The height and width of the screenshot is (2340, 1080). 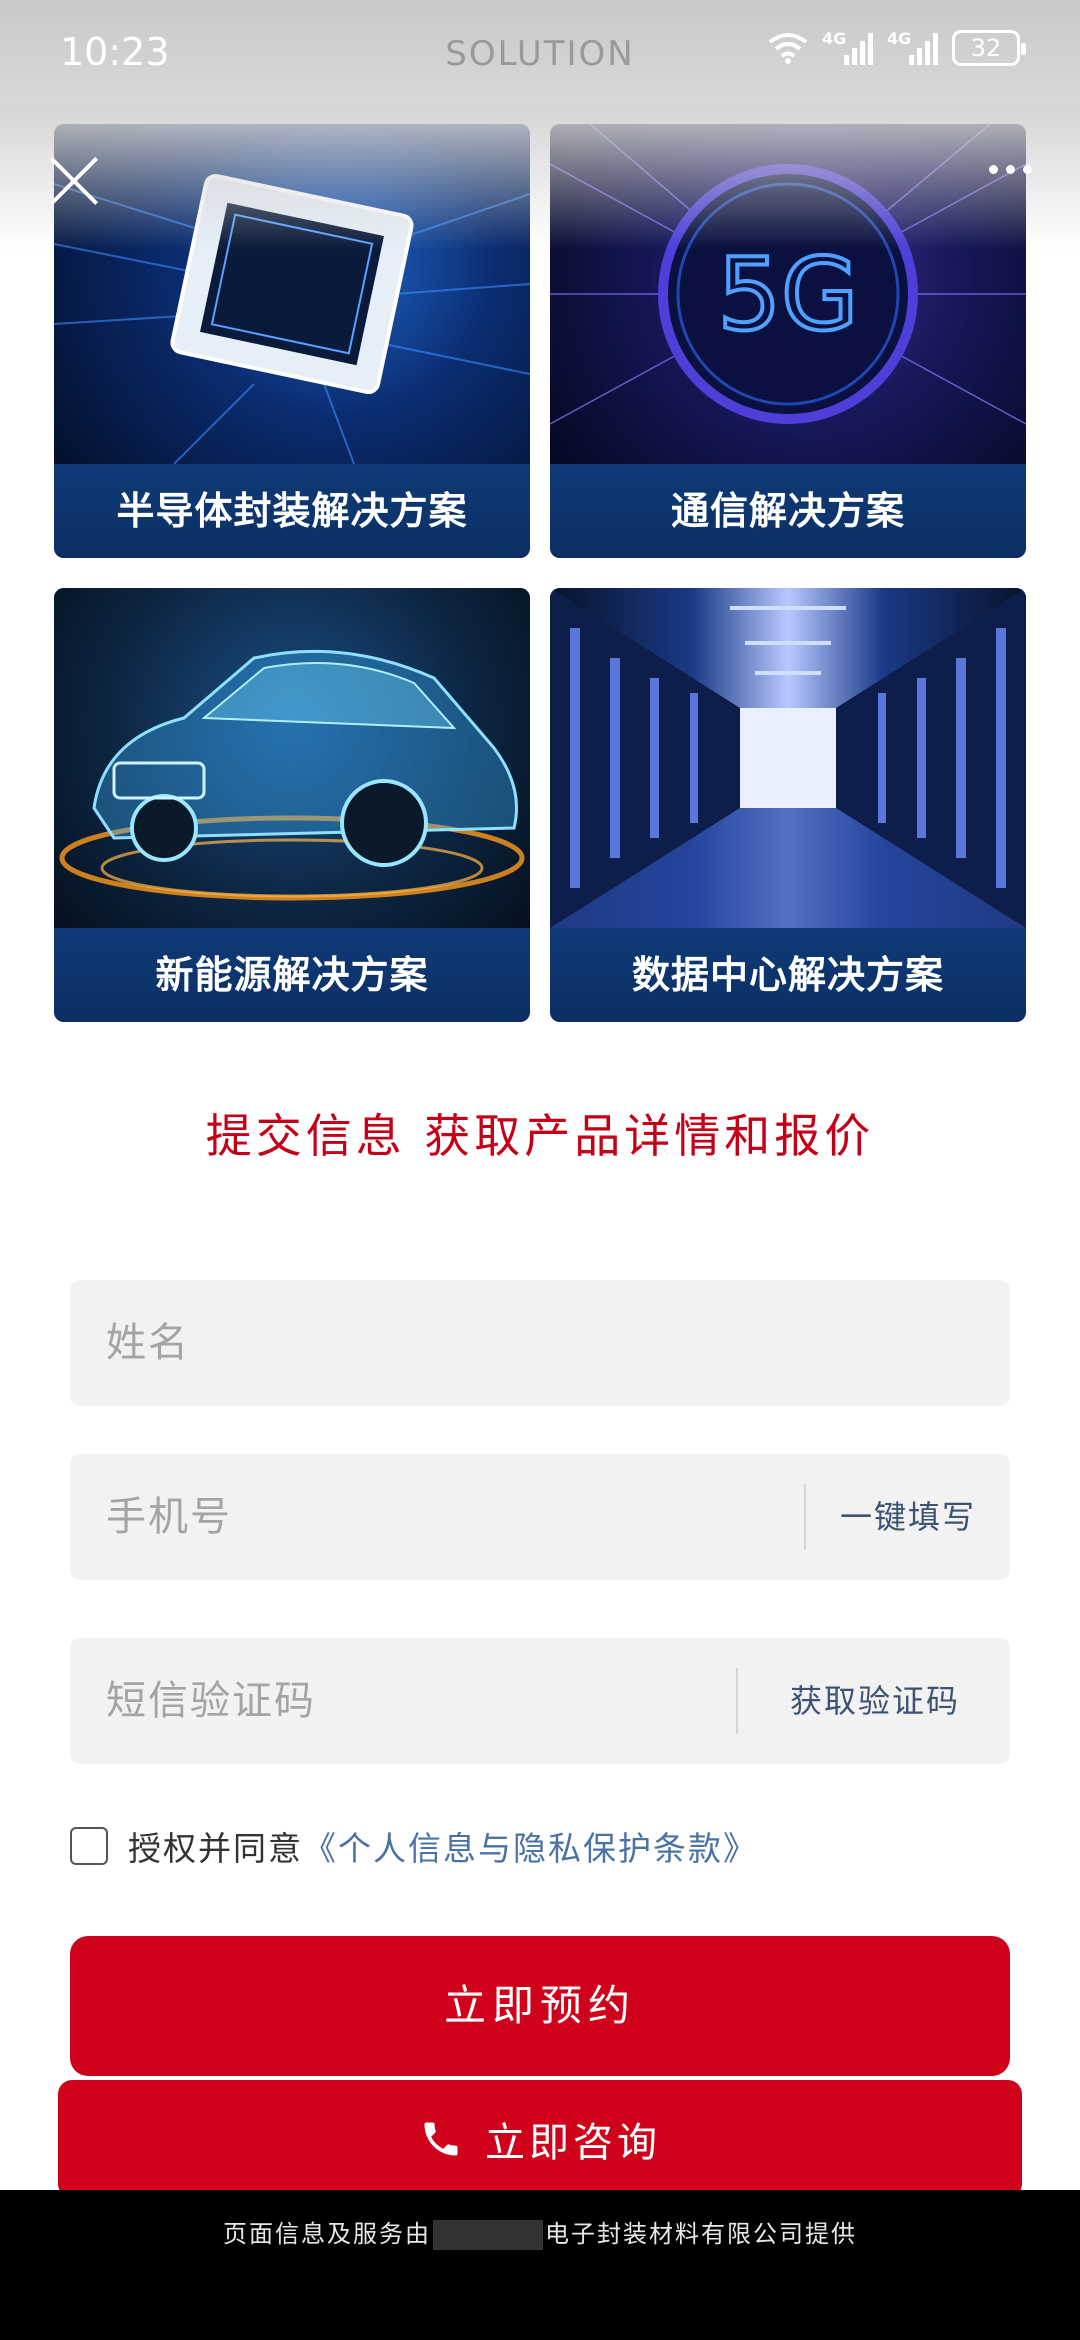 What do you see at coordinates (908, 1517) in the screenshot?
I see `autofill-button: 一键填写` at bounding box center [908, 1517].